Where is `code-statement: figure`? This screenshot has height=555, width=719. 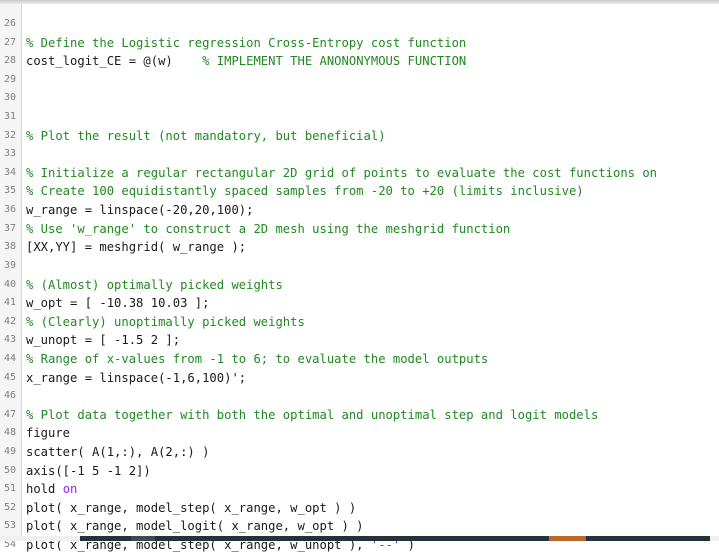 code-statement: figure is located at coordinates (48, 433).